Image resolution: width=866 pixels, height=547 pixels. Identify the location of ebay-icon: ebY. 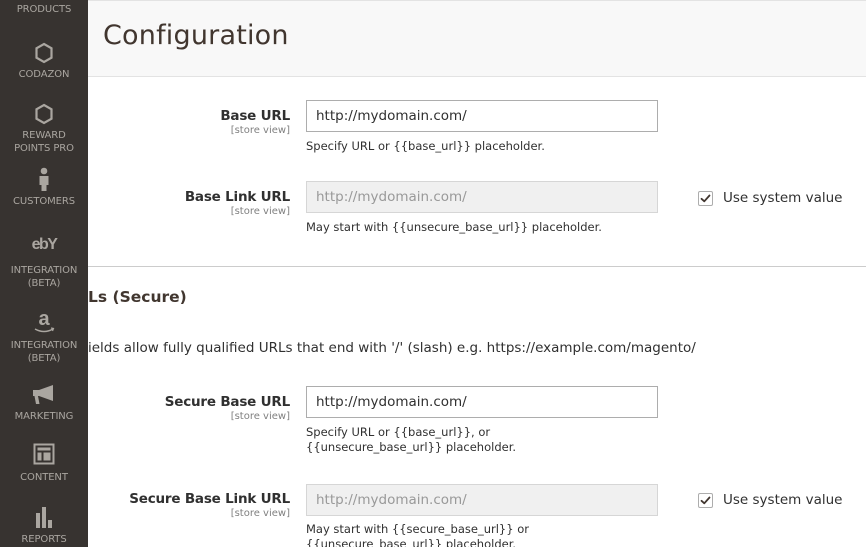
(44, 248).